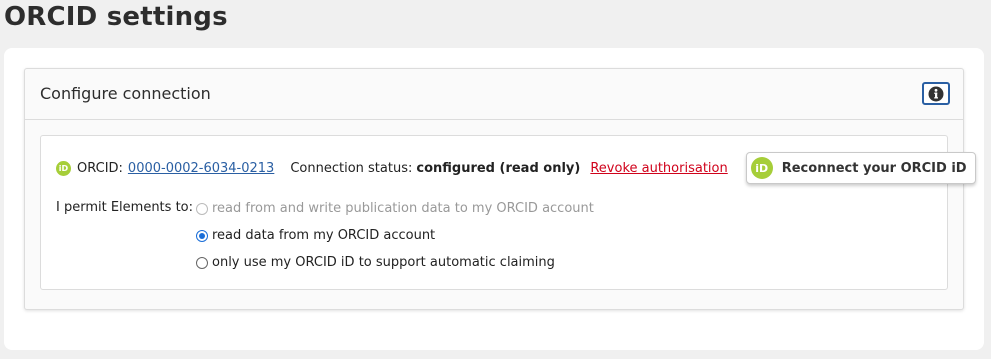  I want to click on panel-title: Configure connection, so click(125, 93).